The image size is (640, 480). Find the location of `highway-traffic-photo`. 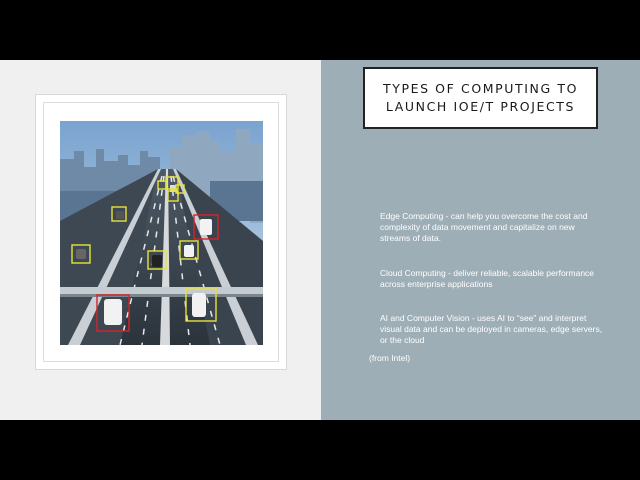

highway-traffic-photo is located at coordinates (161, 233).